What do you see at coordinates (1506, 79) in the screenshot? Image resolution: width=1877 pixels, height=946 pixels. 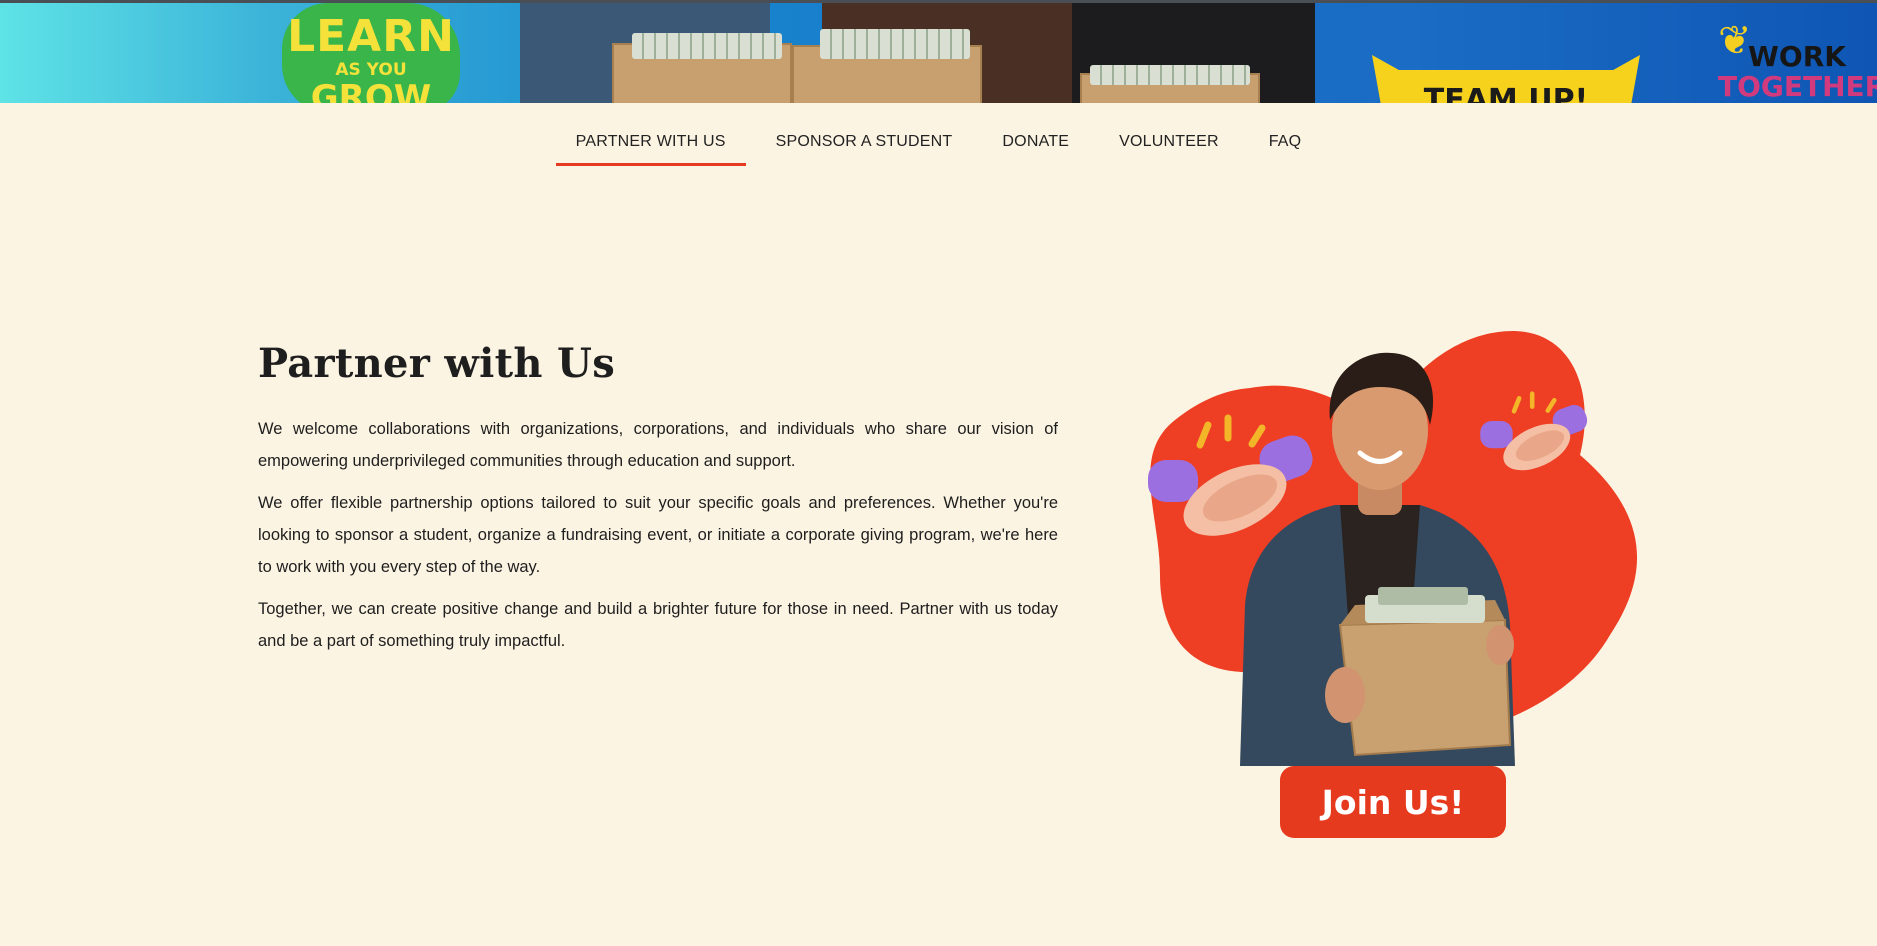 I see `team-up-sticker: TEAM UP!` at bounding box center [1506, 79].